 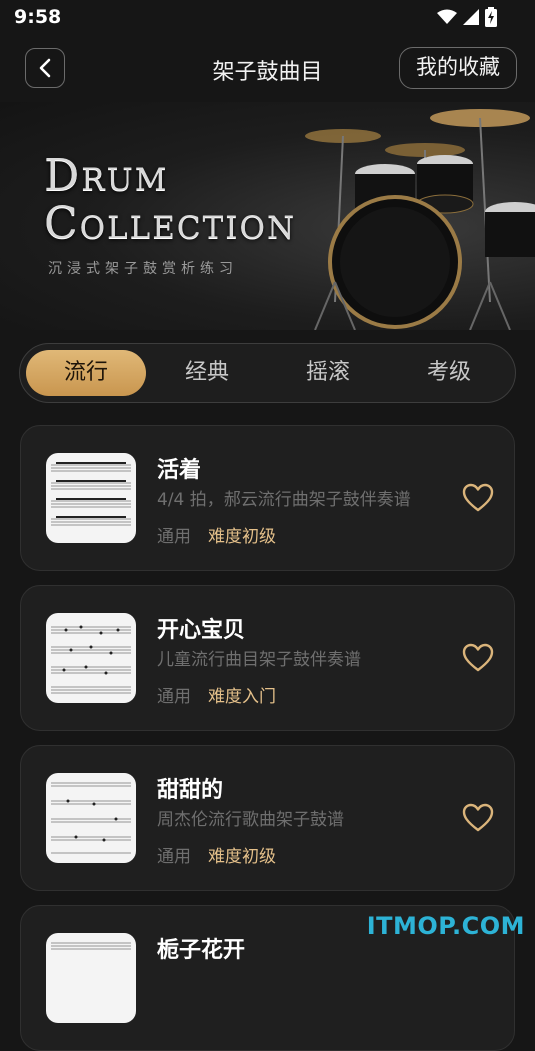 I want to click on hero-title-line1: Drum, so click(x=106, y=175).